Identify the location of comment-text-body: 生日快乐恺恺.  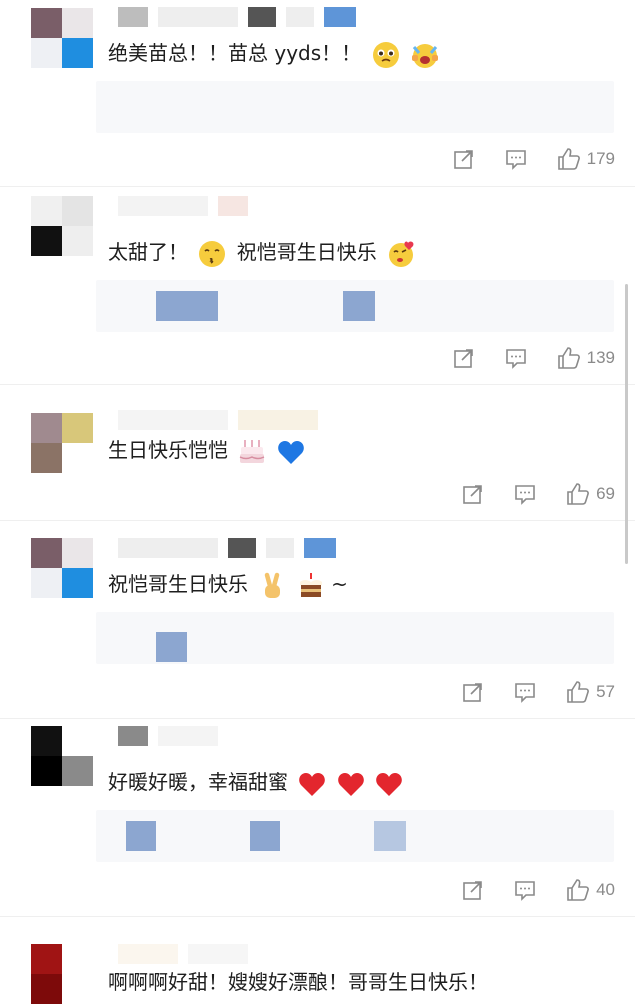
(168, 450).